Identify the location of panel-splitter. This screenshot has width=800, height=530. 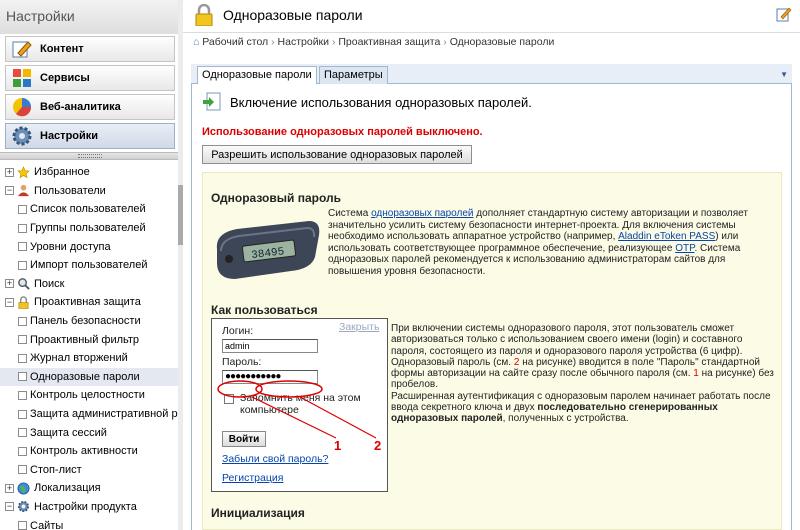
(90, 156).